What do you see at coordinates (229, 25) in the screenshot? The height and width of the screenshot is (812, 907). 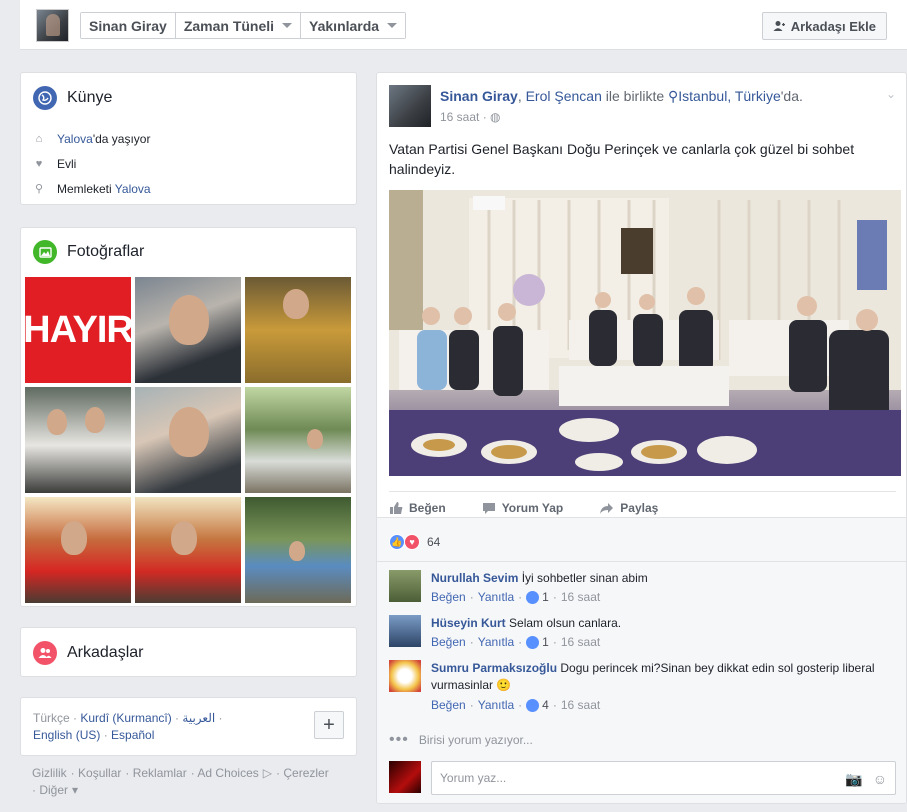 I see `tab-label: Zaman Tüneli` at bounding box center [229, 25].